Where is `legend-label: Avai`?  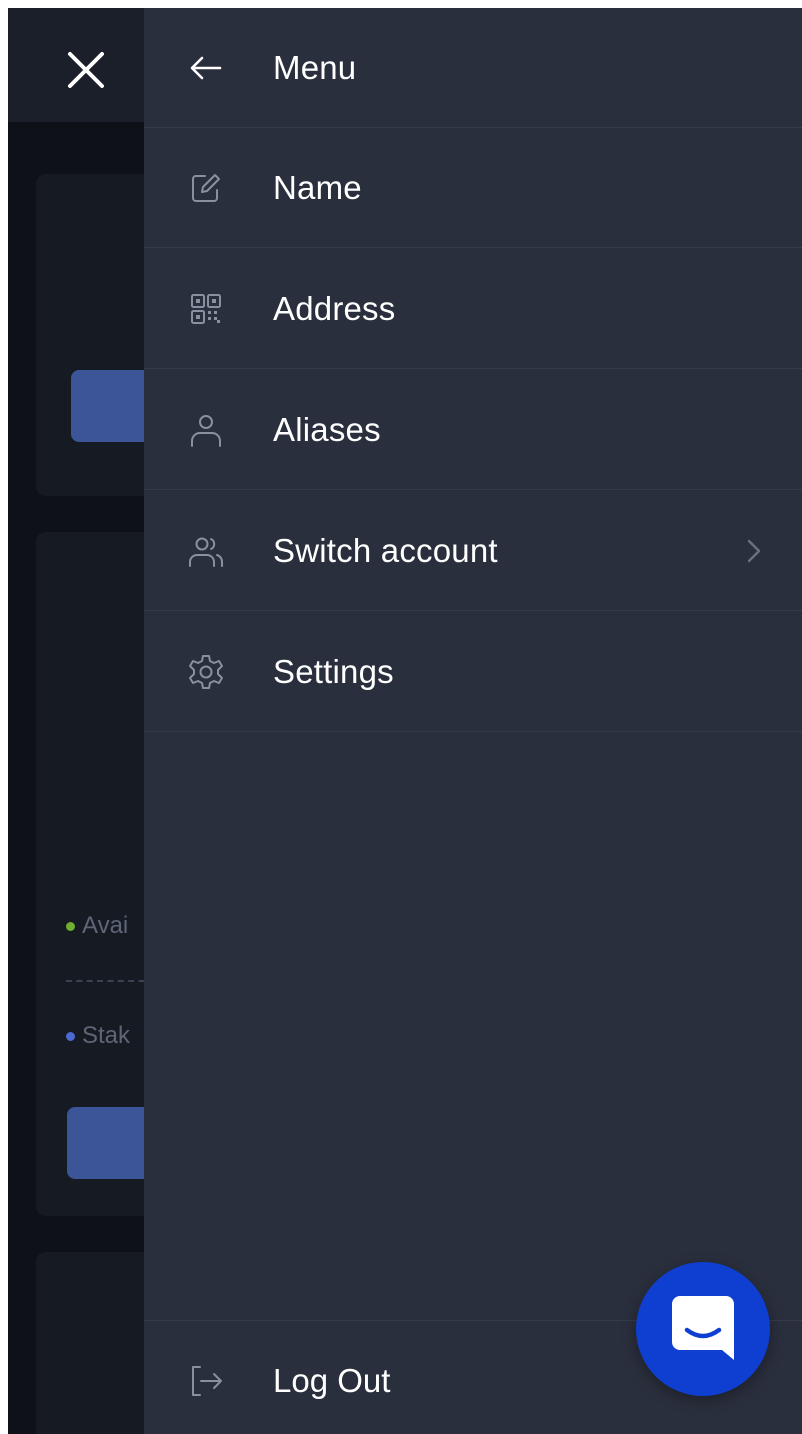 legend-label: Avai is located at coordinates (105, 925).